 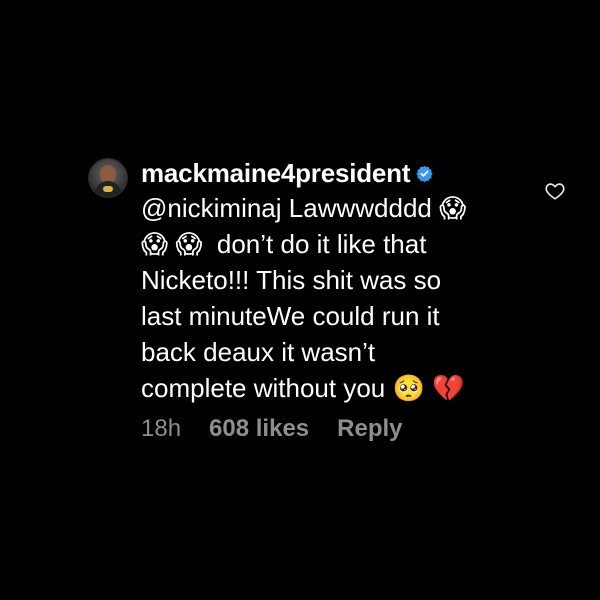 I want to click on verified-badge-icon, so click(x=425, y=173).